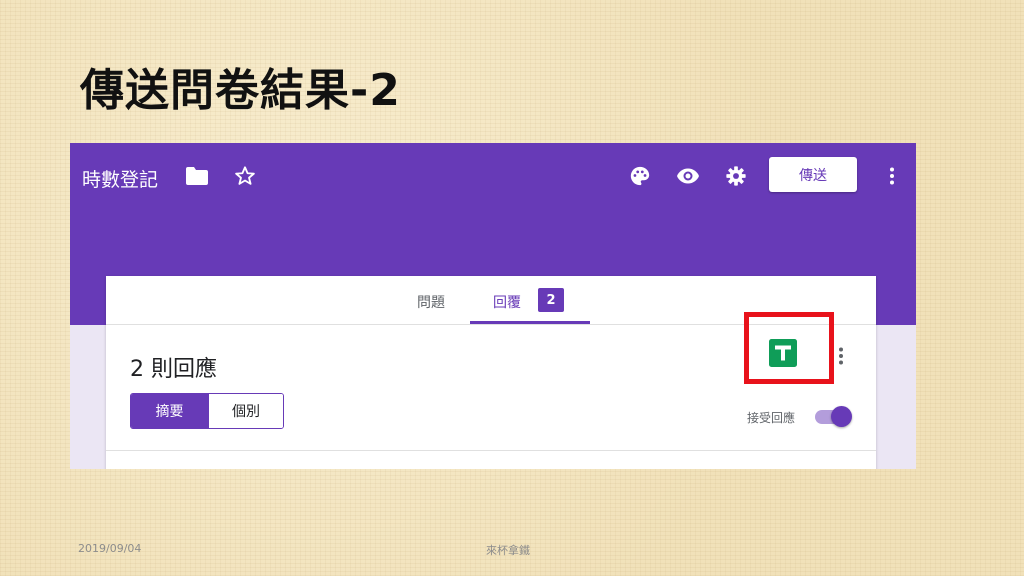  What do you see at coordinates (551, 300) in the screenshot?
I see `responses-count-badge: 2` at bounding box center [551, 300].